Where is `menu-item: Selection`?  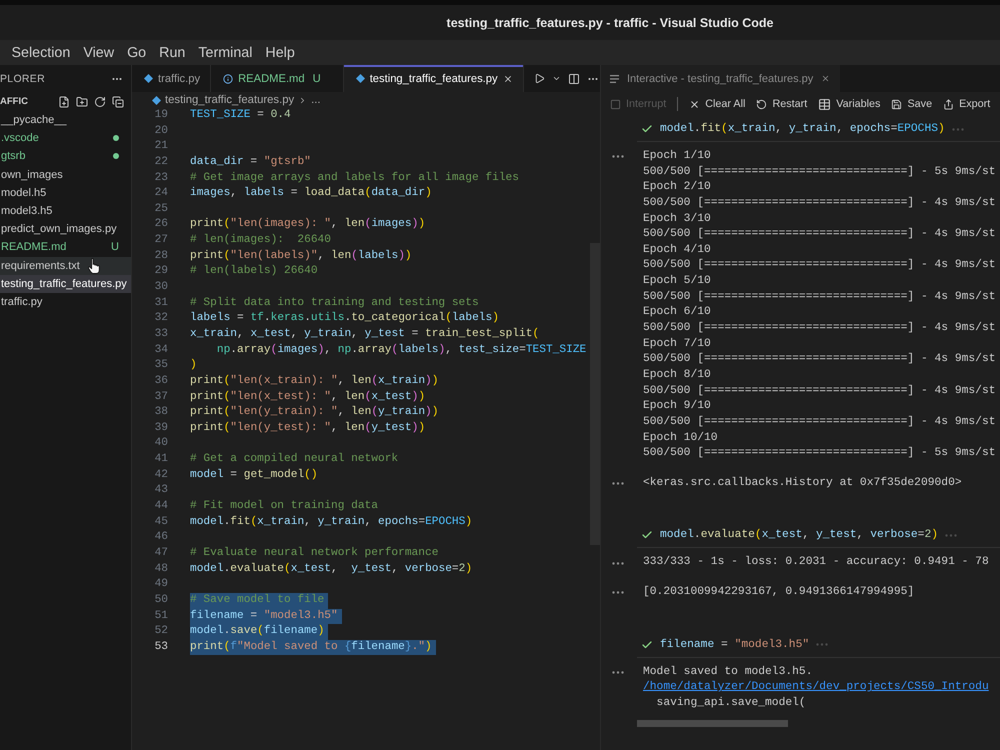
menu-item: Selection is located at coordinates (41, 52).